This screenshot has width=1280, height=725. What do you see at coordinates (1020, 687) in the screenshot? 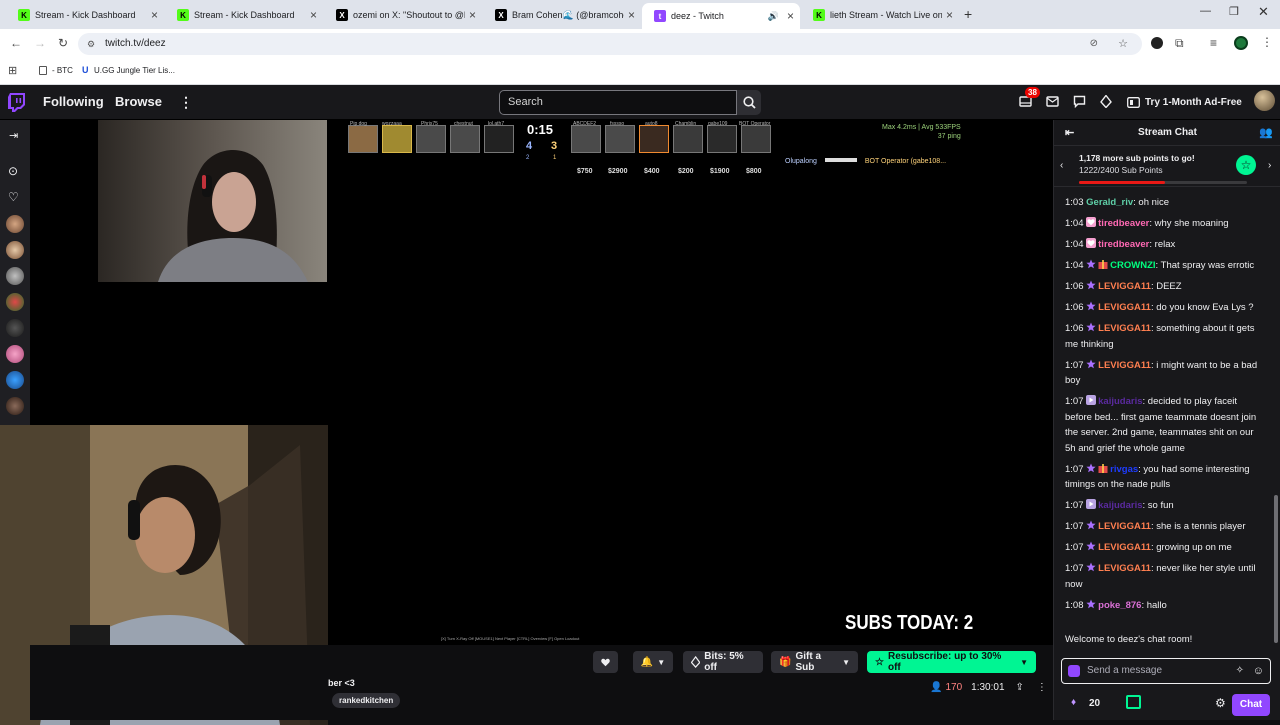
I see `share-icon: ⇪` at bounding box center [1020, 687].